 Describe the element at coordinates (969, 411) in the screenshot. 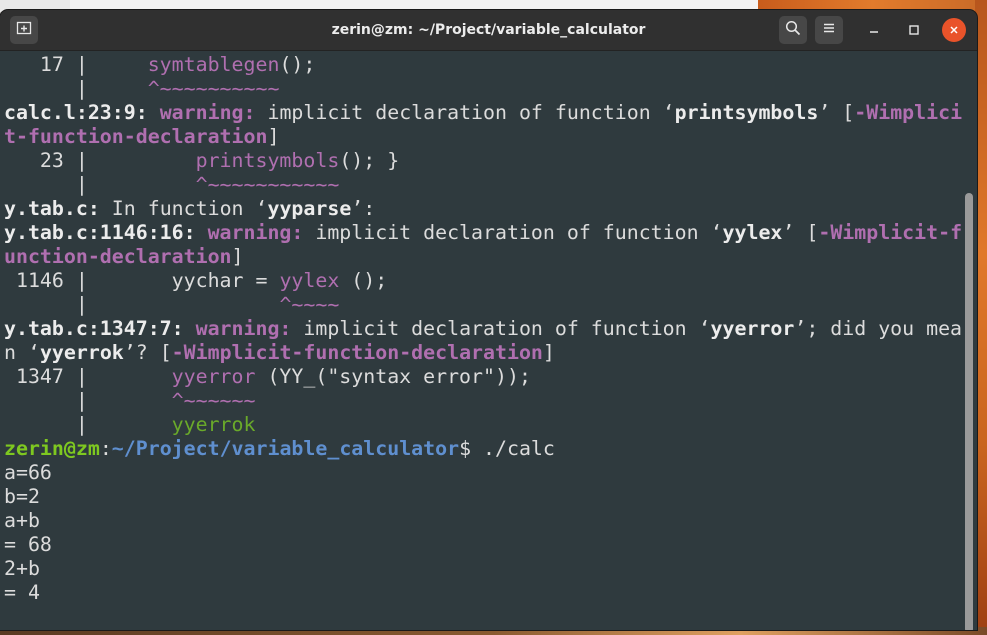

I see `scrollbar` at that location.